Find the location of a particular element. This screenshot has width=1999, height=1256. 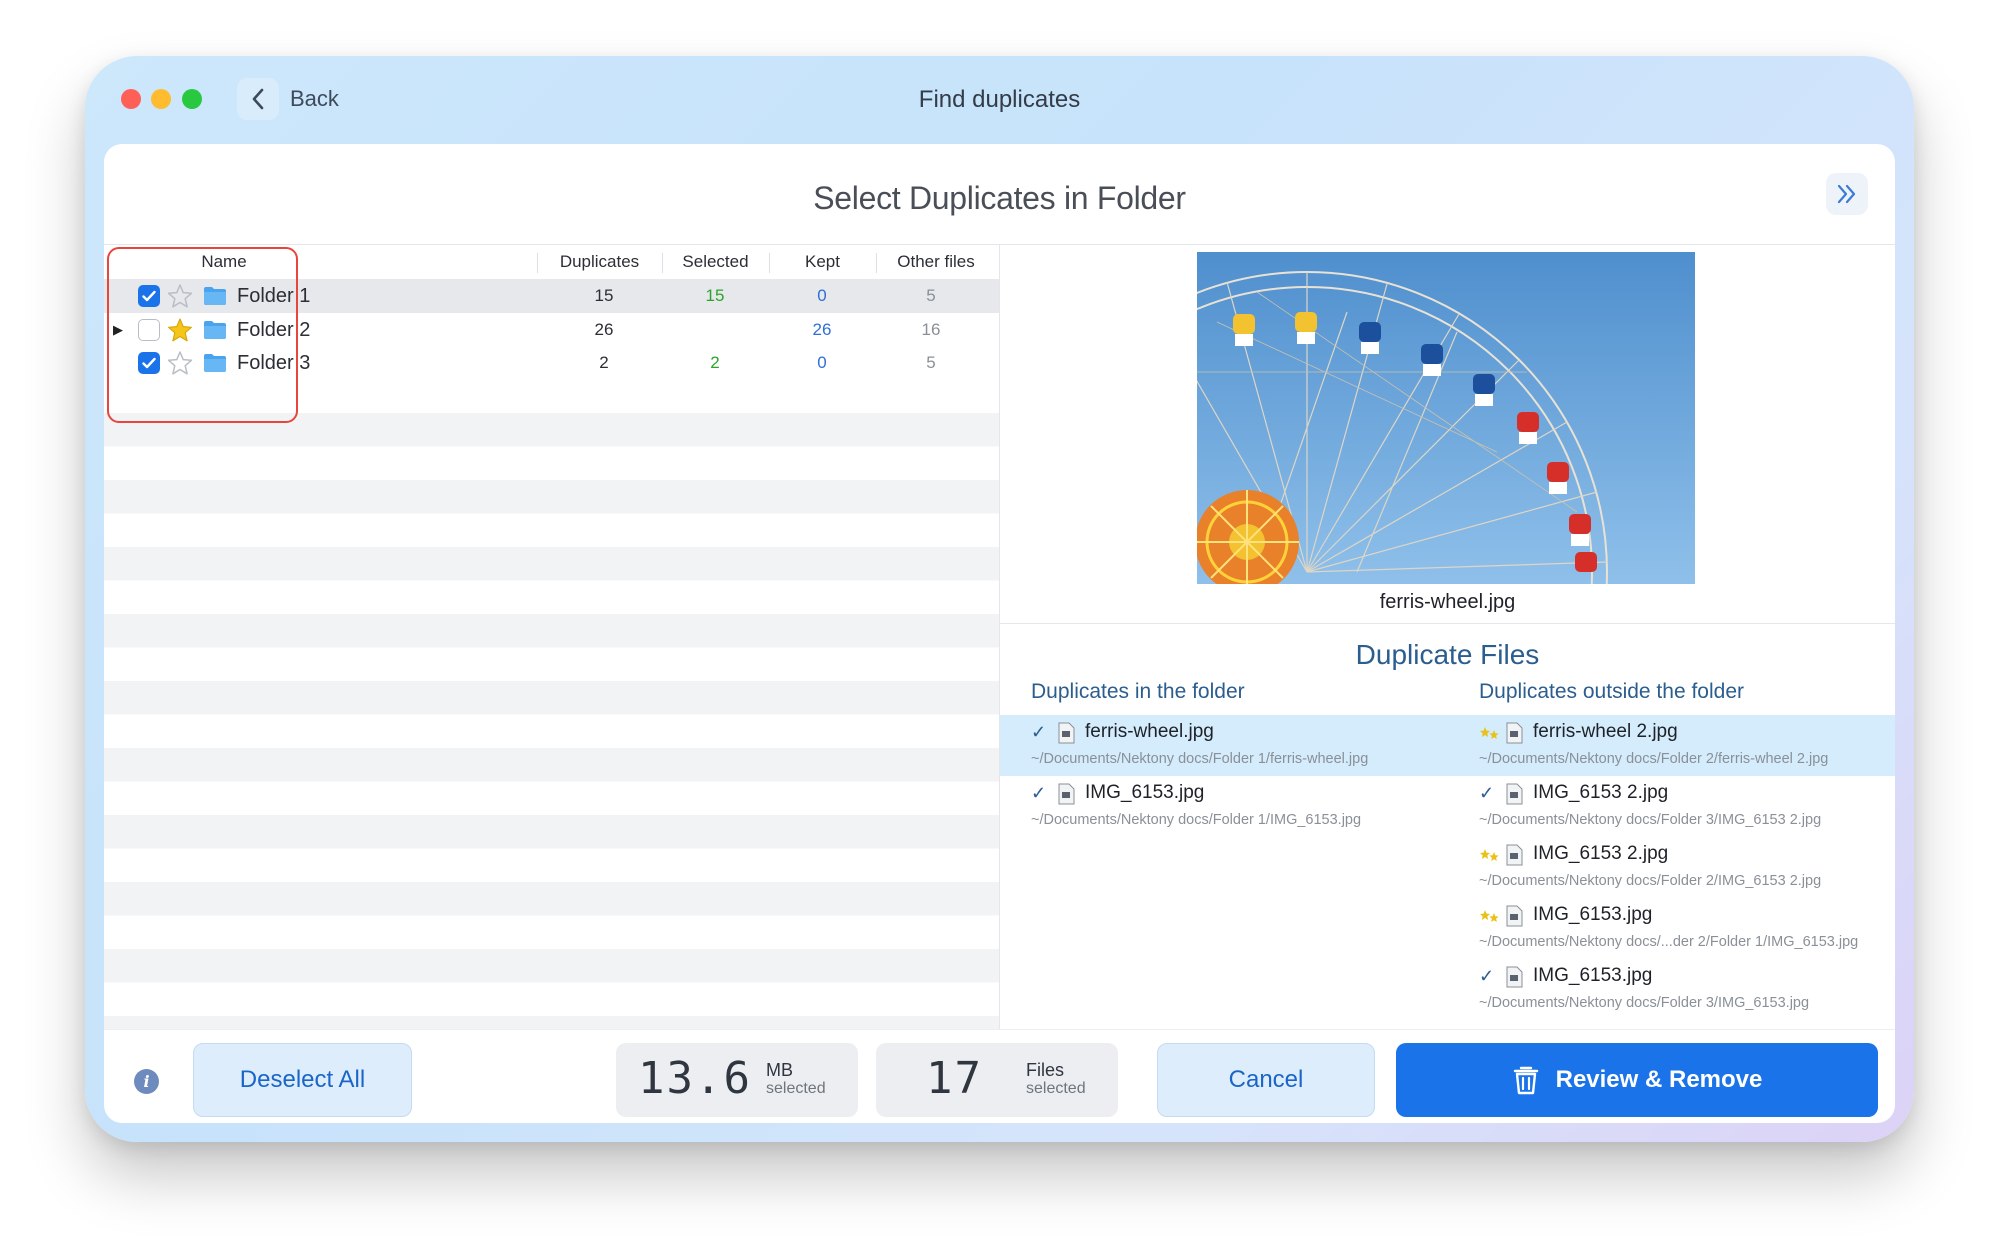

highlight-annotation is located at coordinates (202, 335).